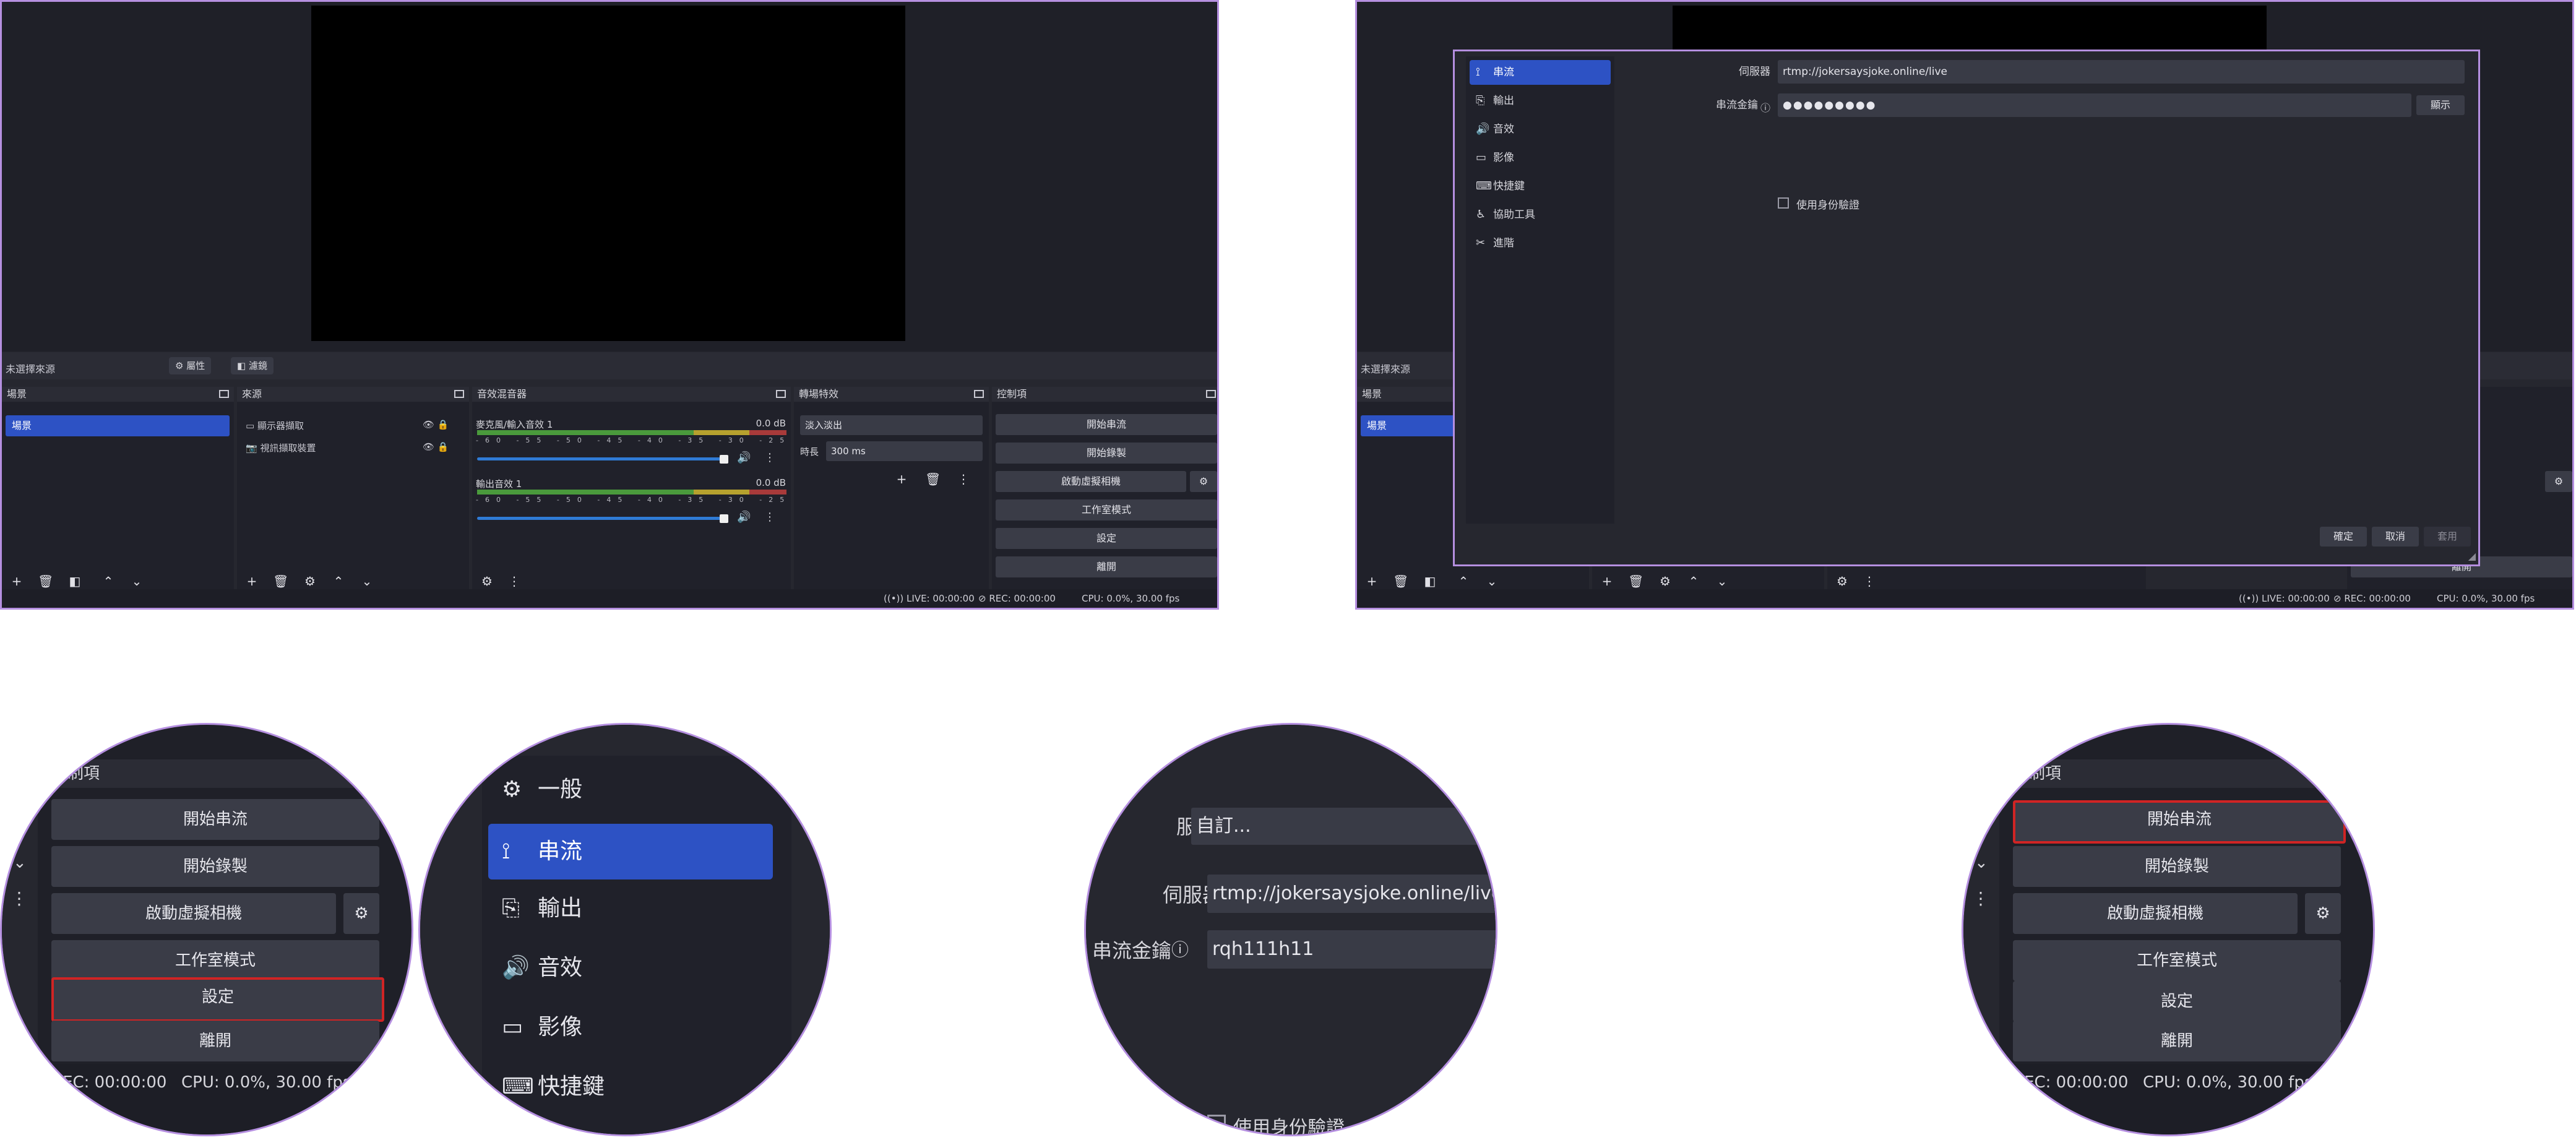  I want to click on properties-button: ⚙ 屬性, so click(190, 366).